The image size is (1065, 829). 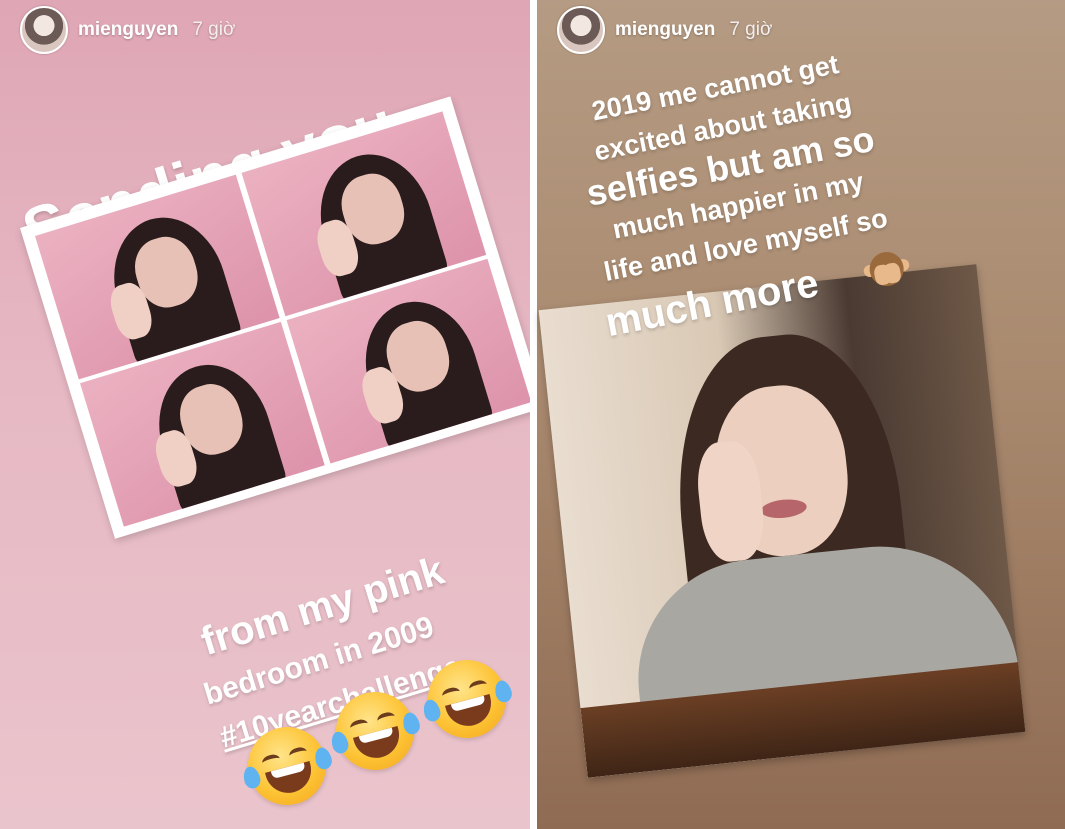 I want to click on story-divider, so click(x=533, y=414).